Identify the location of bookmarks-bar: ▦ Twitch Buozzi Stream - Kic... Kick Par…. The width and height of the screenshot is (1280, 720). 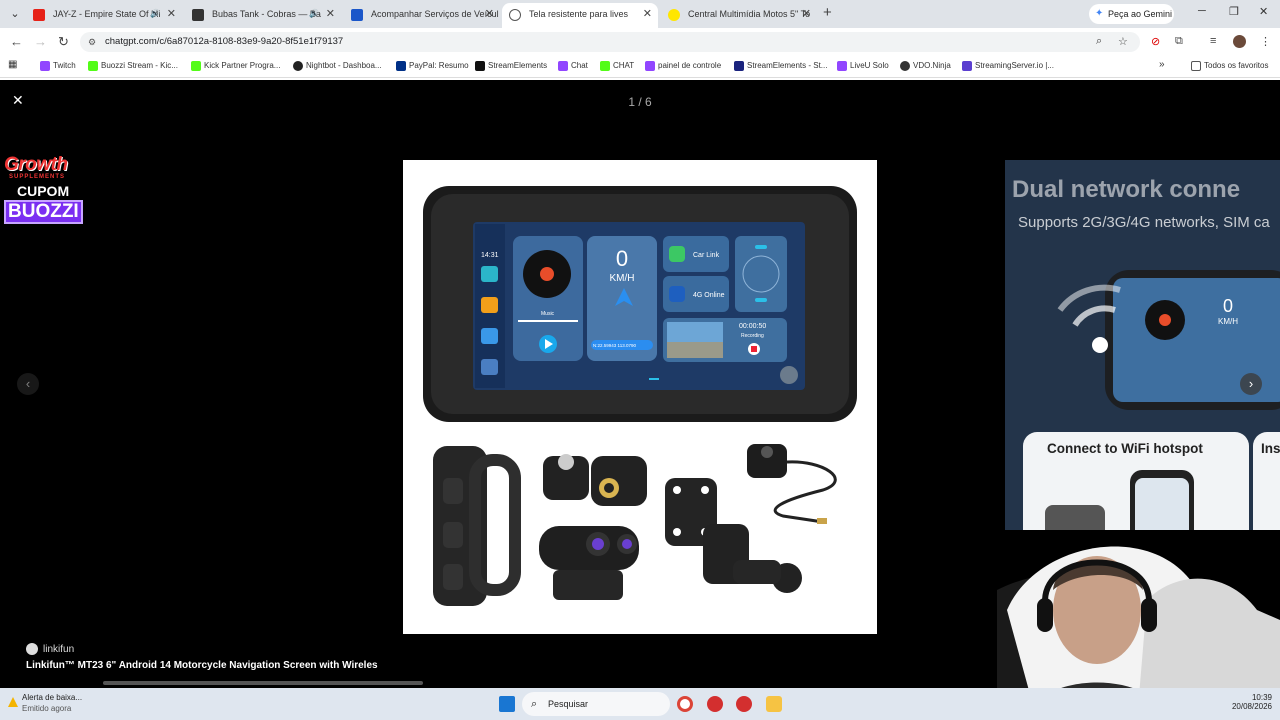
(640, 67).